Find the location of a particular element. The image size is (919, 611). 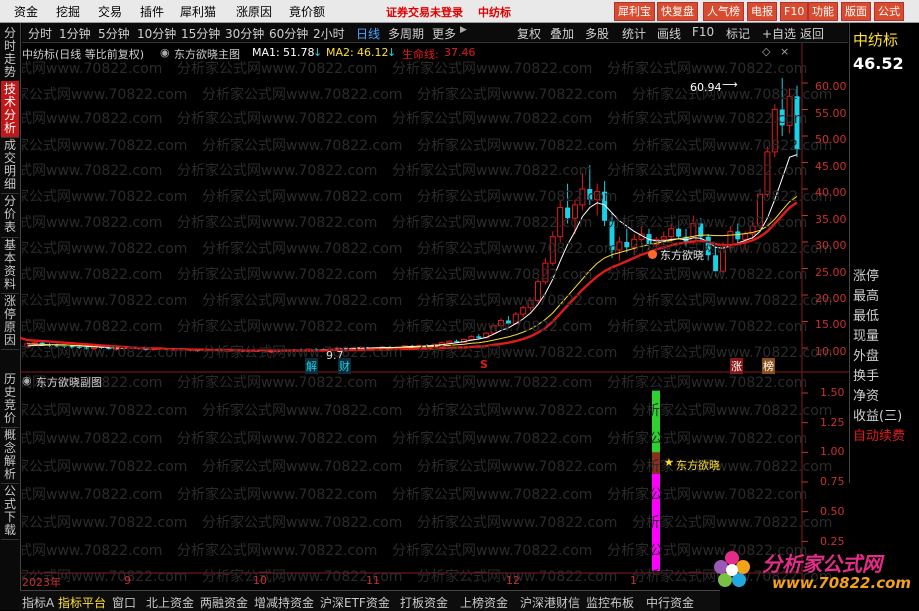

date-label: 11 is located at coordinates (373, 580).